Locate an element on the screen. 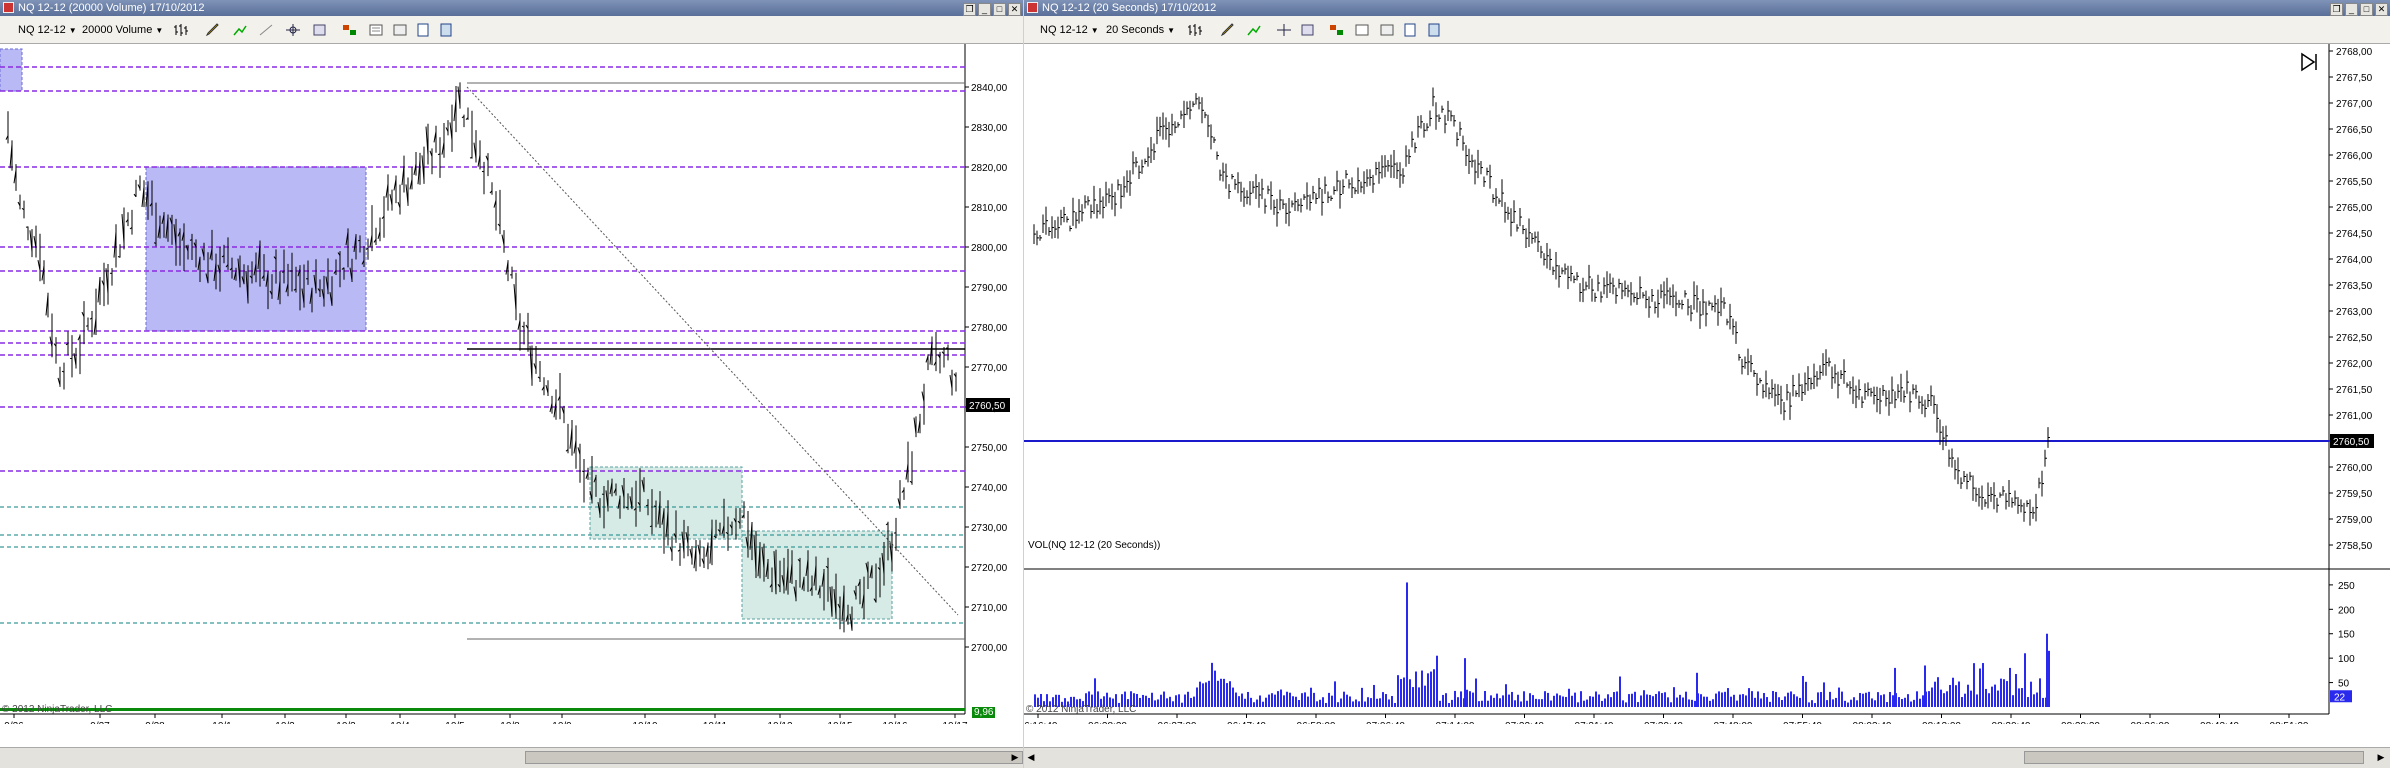 The width and height of the screenshot is (2390, 768). interval-selector: 20000 Volume ▼ is located at coordinates (122, 30).